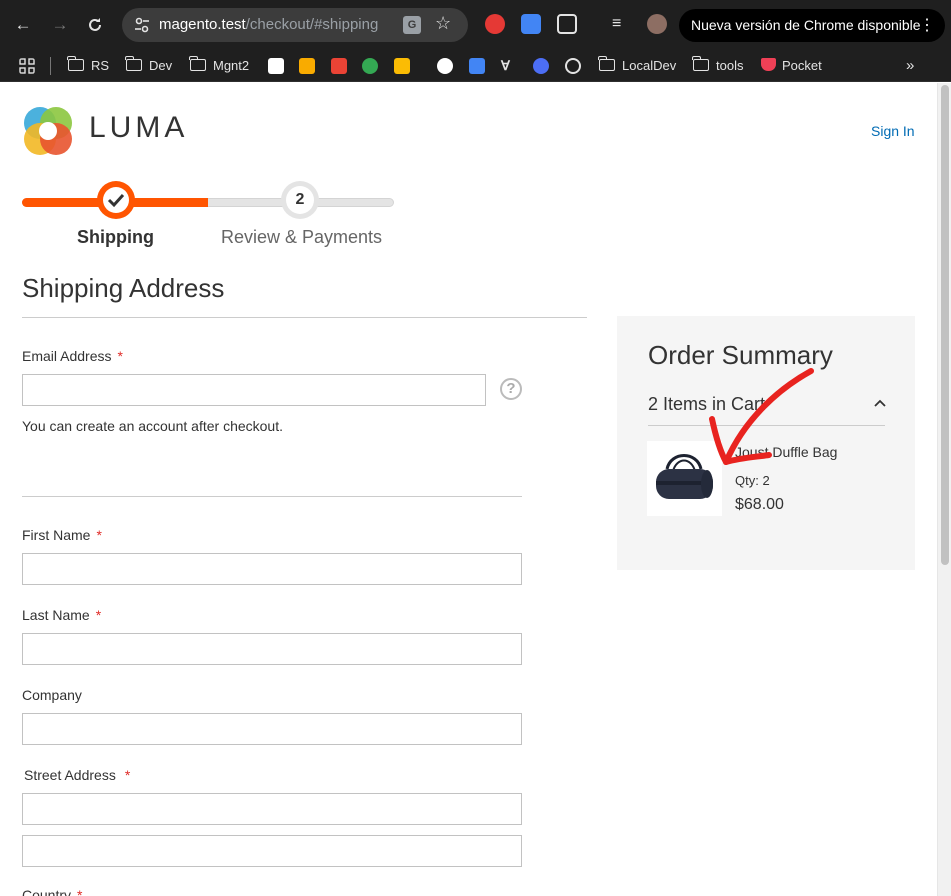  I want to click on notion-icon, so click(276, 66).